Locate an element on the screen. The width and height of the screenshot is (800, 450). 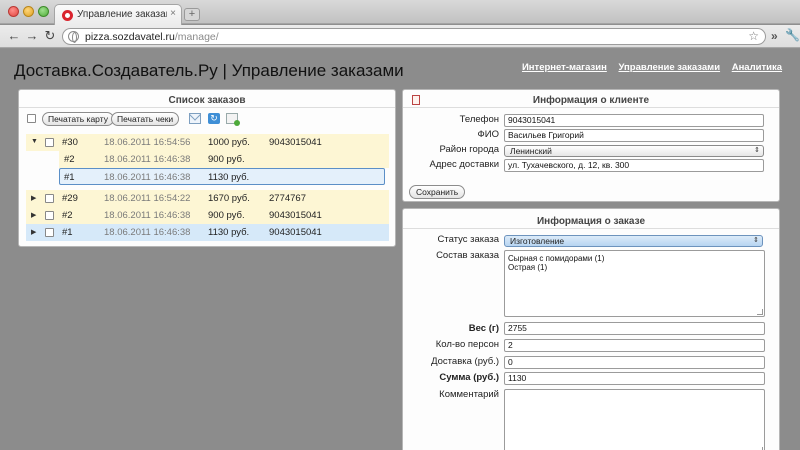
client-panel-title: Информация о клиенте is located at coordinates (591, 100).